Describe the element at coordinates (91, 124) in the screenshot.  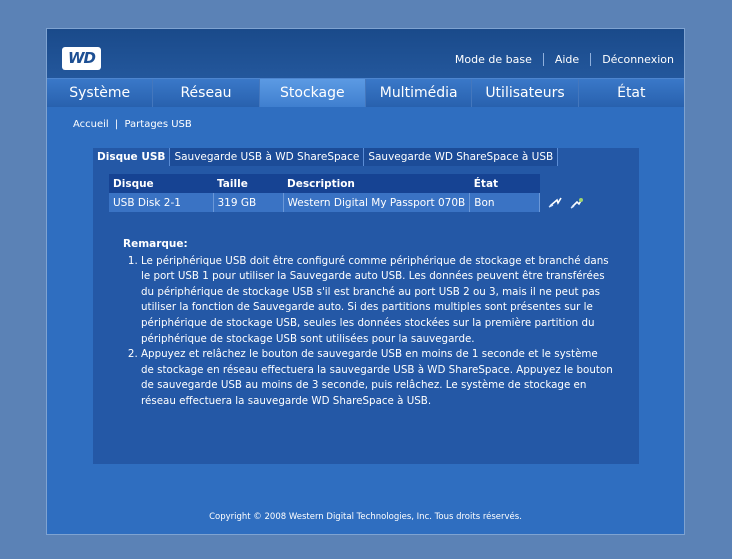
I see `breadcrumb-home: Accueil` at that location.